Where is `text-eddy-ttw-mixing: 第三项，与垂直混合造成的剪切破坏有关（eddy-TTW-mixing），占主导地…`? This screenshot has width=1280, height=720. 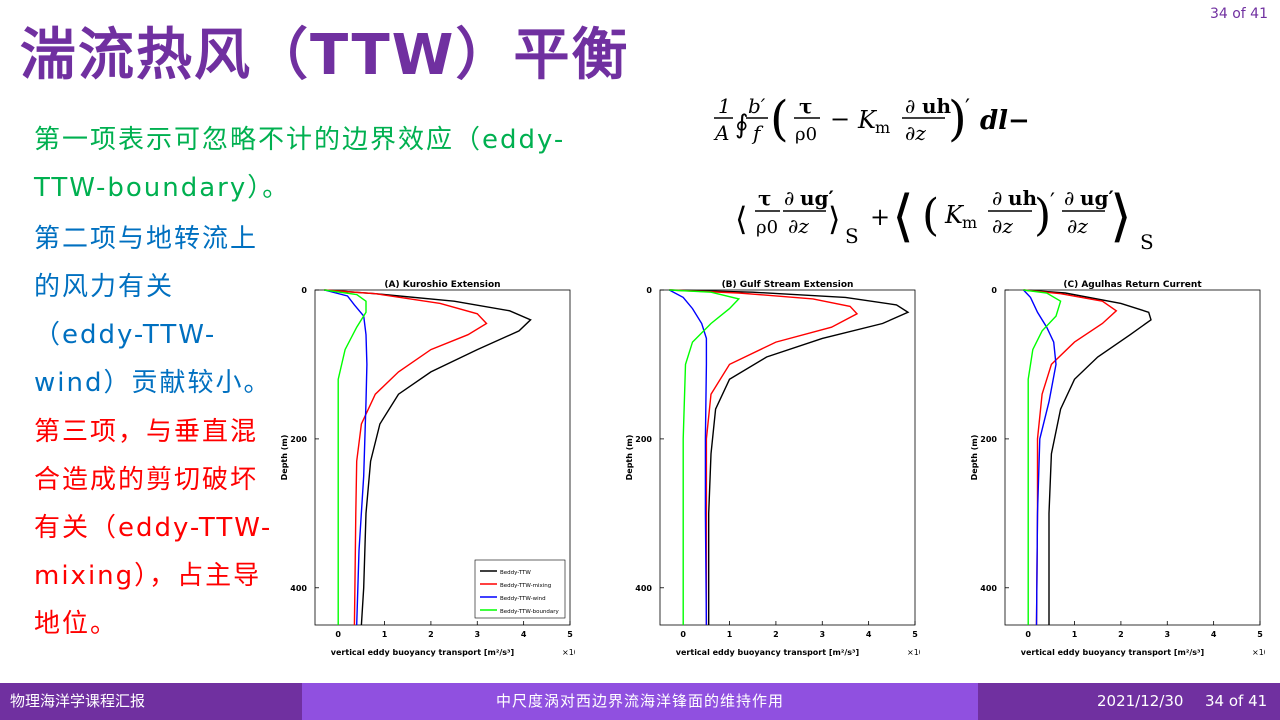 text-eddy-ttw-mixing: 第三项，与垂直混合造成的剪切破坏有关（eddy-TTW-mixing），占主导地… is located at coordinates (153, 528).